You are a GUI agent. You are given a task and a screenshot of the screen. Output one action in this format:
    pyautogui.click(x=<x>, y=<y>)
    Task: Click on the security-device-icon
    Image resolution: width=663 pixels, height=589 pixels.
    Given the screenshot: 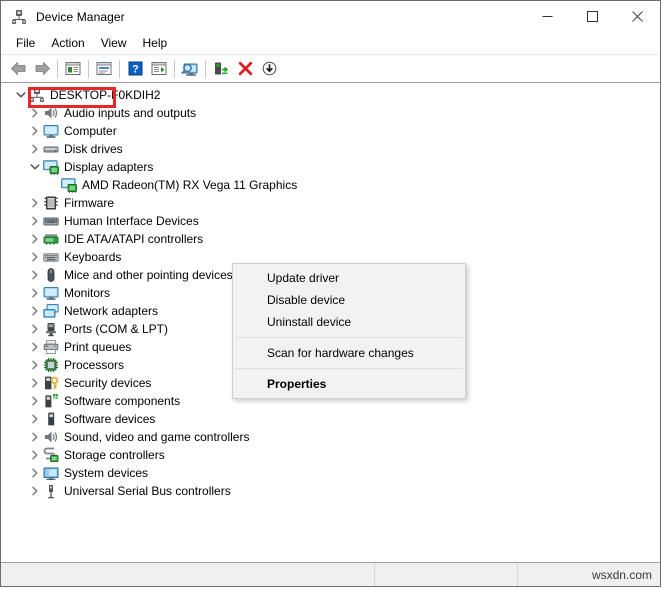 What is the action you would take?
    pyautogui.click(x=51, y=383)
    